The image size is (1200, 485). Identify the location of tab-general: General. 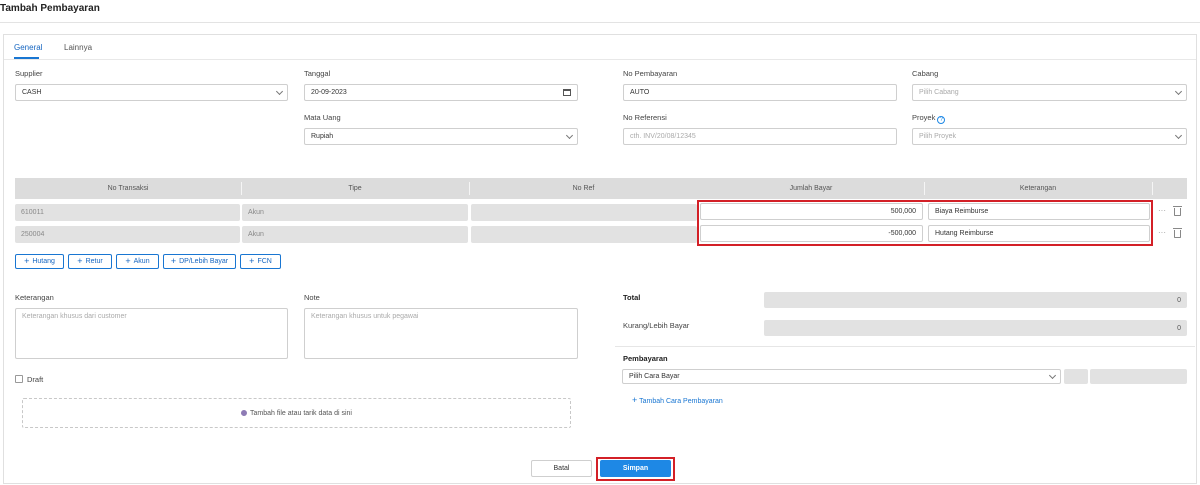
(28, 47).